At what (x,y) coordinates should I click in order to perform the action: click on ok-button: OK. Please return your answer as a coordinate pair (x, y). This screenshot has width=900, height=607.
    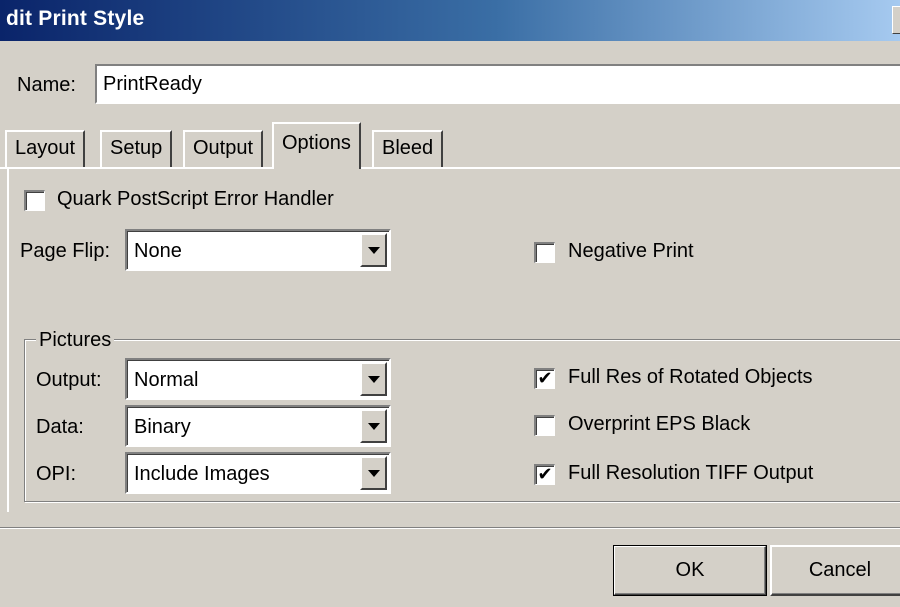
    Looking at the image, I should click on (690, 570).